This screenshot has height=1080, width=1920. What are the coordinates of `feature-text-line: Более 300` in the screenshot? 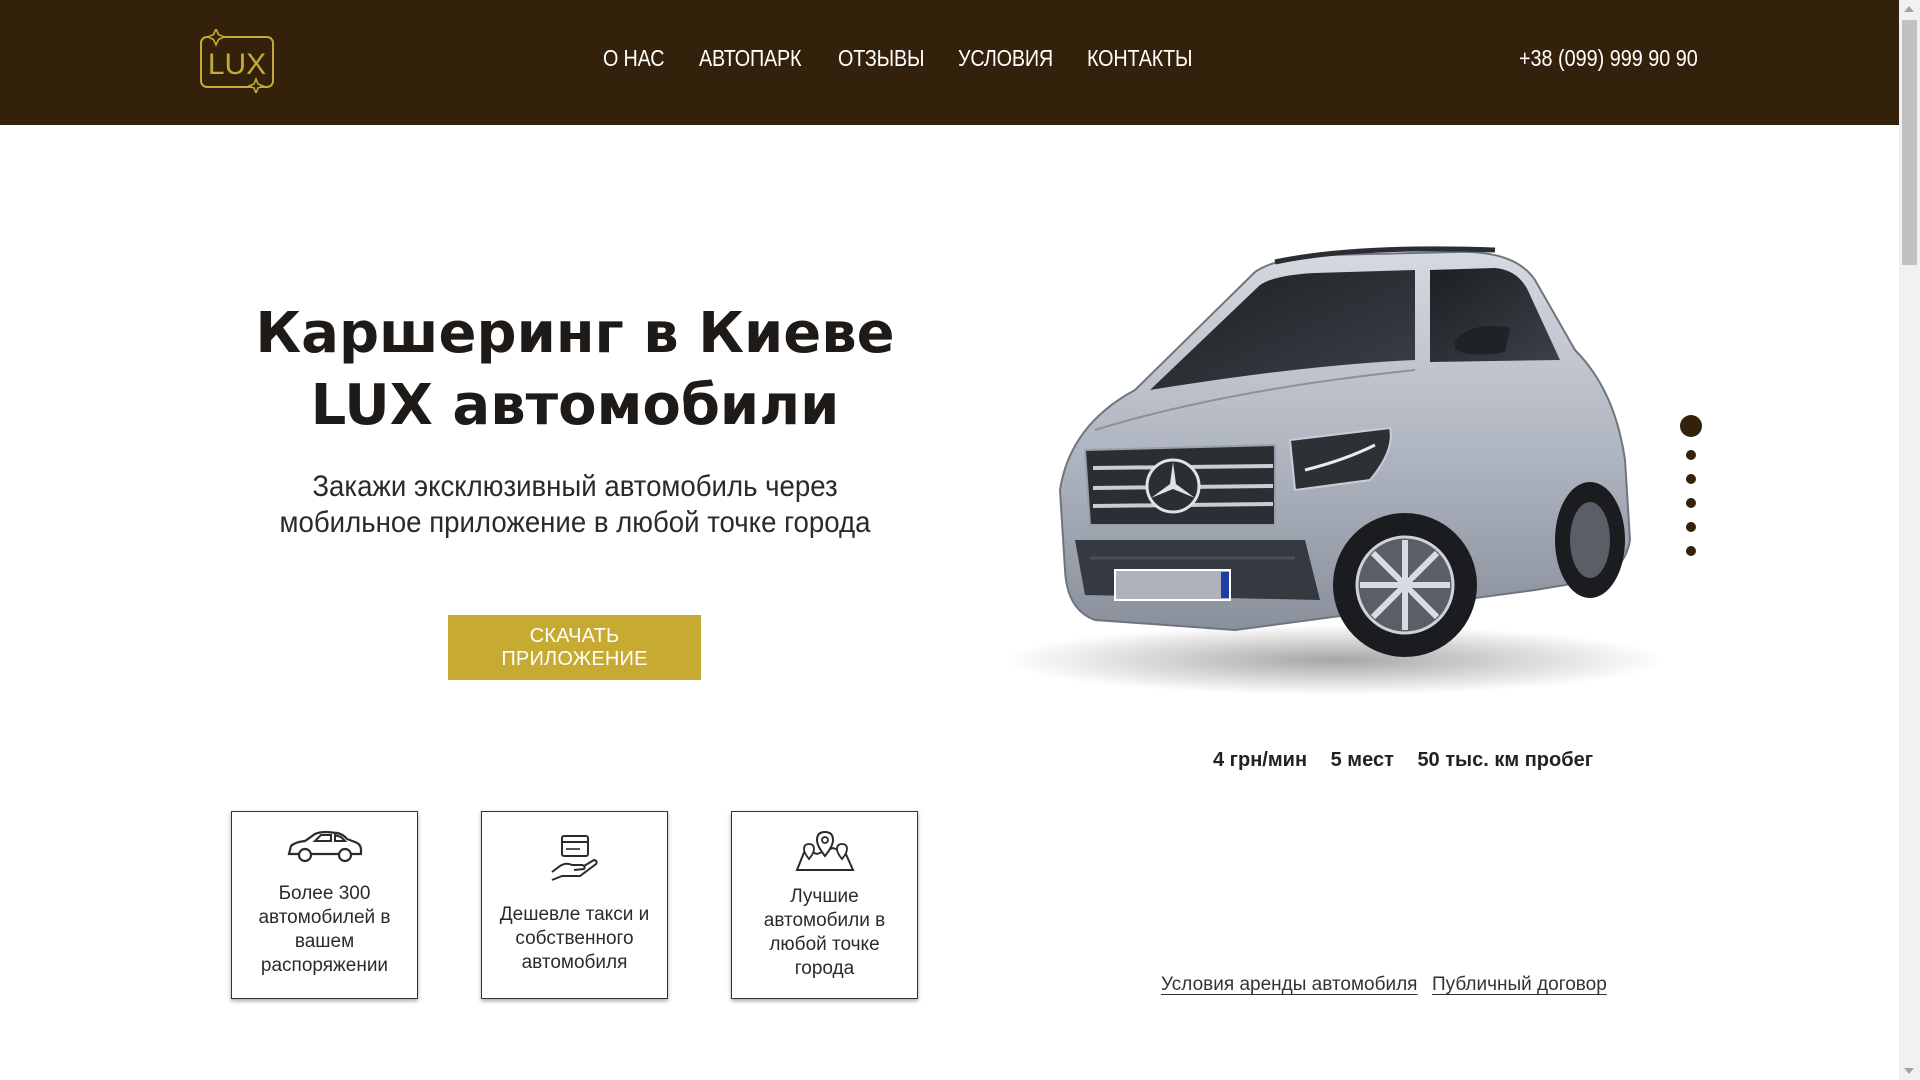 It's located at (324, 893).